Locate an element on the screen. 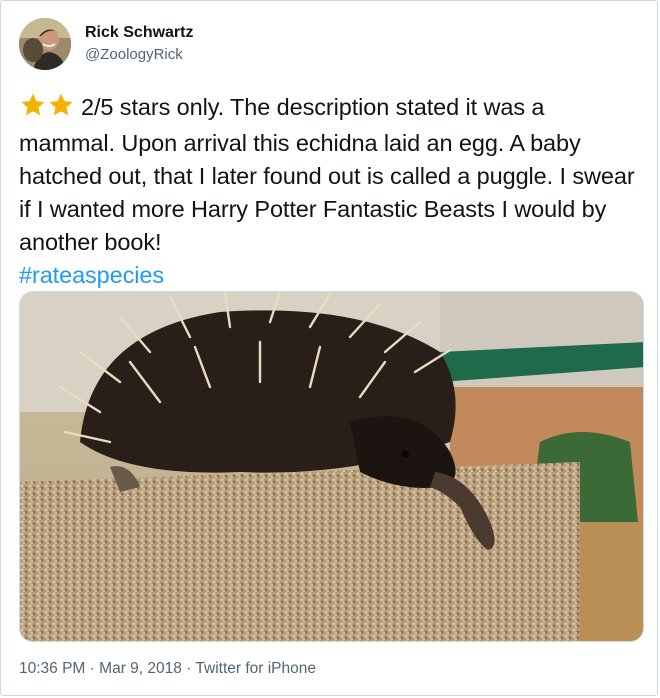  display-name: Rick Schwartz is located at coordinates (139, 33).